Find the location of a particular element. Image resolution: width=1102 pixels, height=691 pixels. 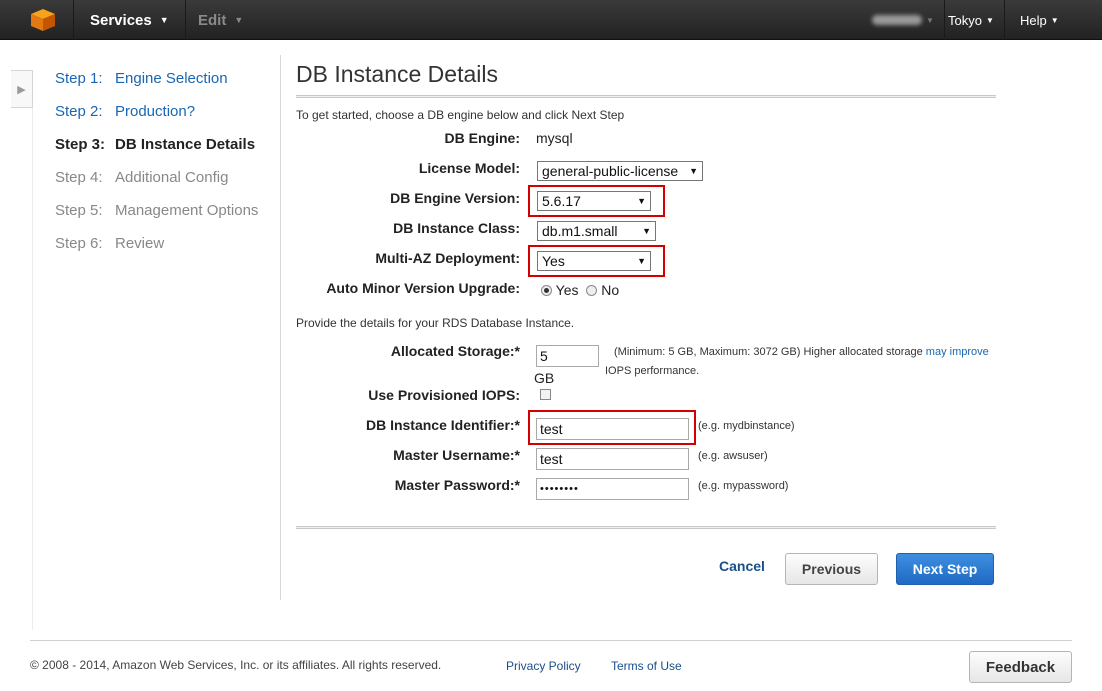

db-engine-label: DB Engine: is located at coordinates (482, 138).